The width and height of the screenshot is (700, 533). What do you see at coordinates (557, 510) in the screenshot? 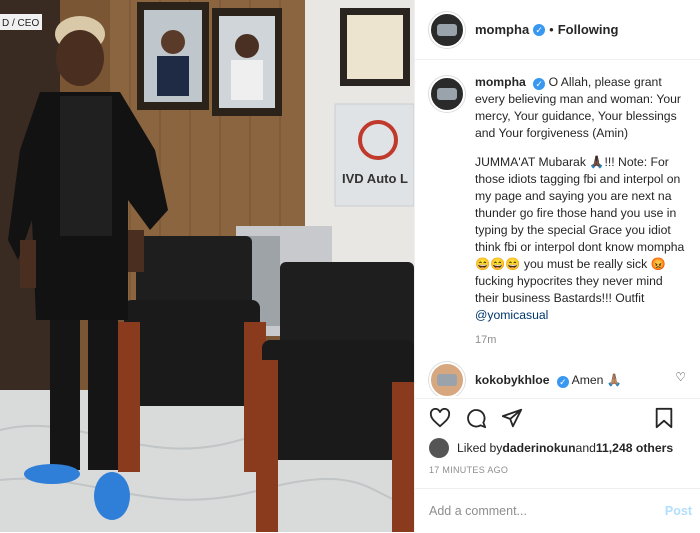
I see `add-comment-bar: Add a comment... Post` at bounding box center [557, 510].